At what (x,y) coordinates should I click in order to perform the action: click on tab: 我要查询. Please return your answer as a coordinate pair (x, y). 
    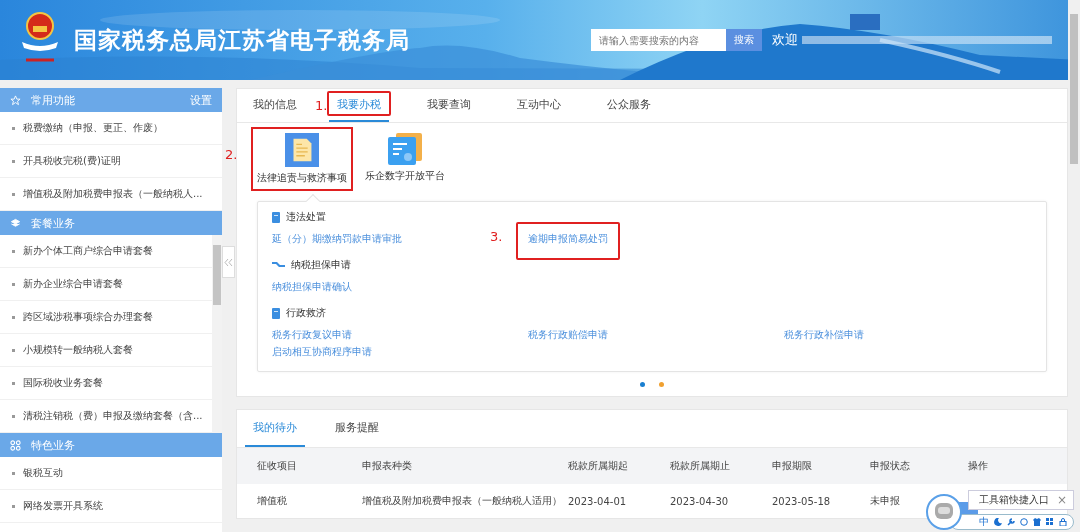
    Looking at the image, I should click on (449, 105).